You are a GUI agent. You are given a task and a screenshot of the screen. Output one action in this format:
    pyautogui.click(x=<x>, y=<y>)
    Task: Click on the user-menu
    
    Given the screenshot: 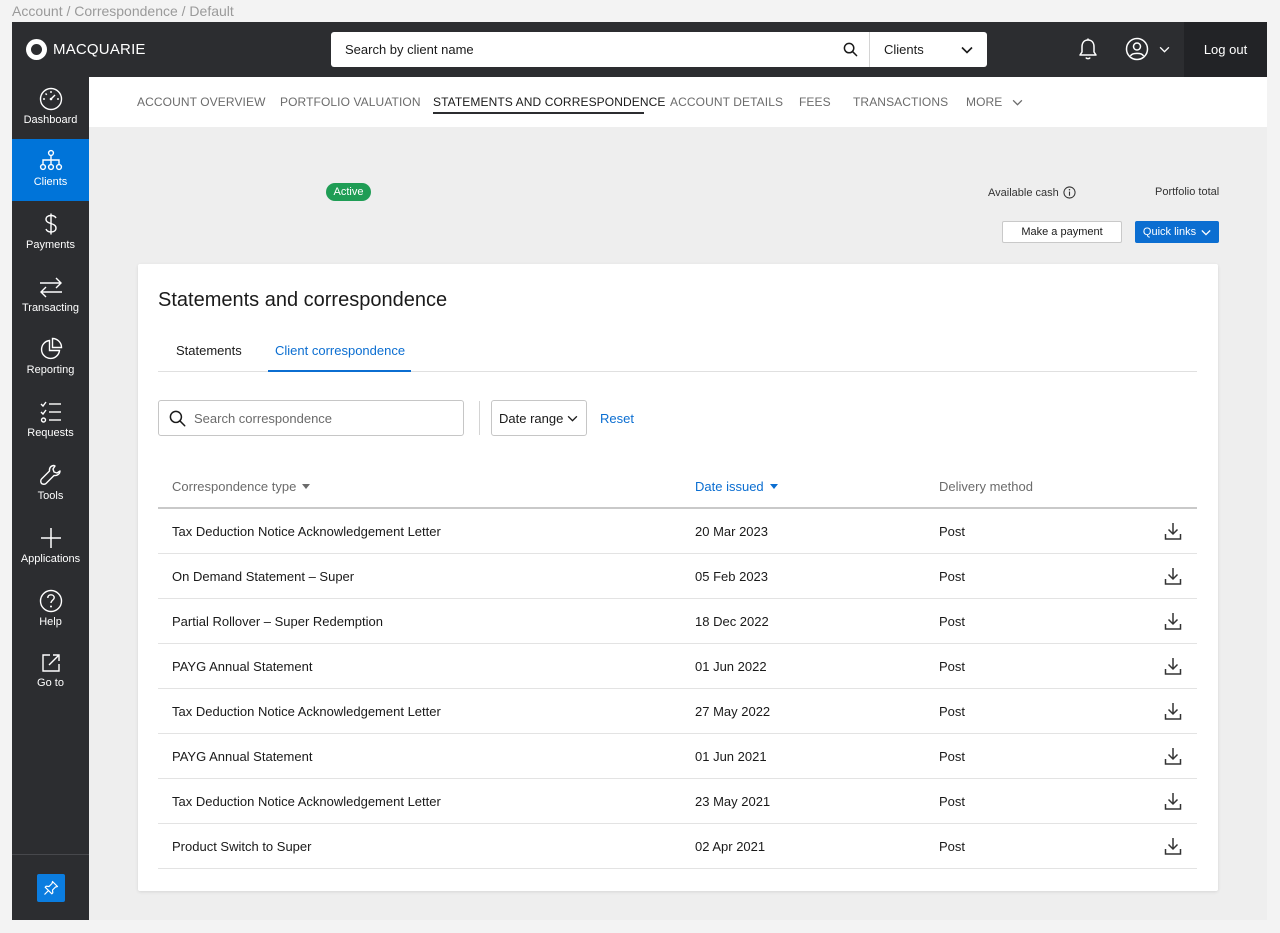 What is the action you would take?
    pyautogui.click(x=1147, y=49)
    